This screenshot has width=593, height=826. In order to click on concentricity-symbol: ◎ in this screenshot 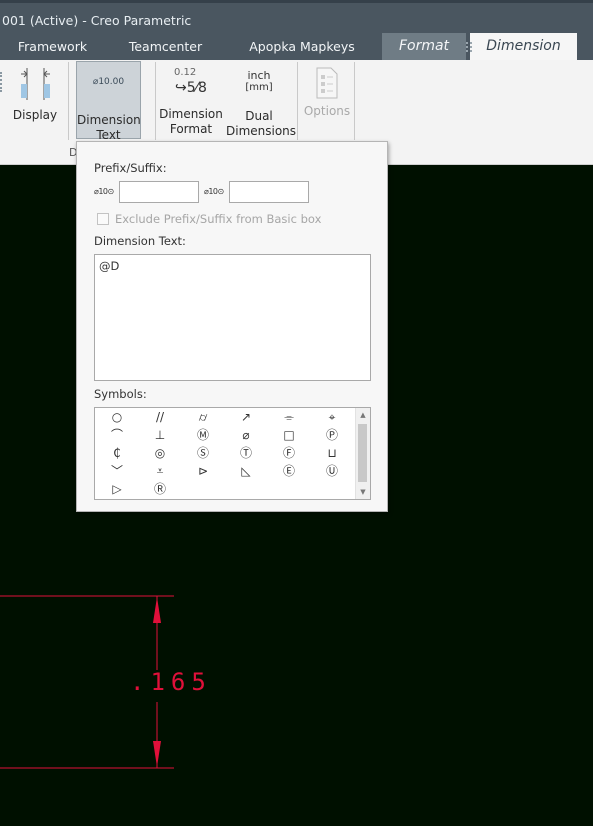, I will do `click(160, 453)`.